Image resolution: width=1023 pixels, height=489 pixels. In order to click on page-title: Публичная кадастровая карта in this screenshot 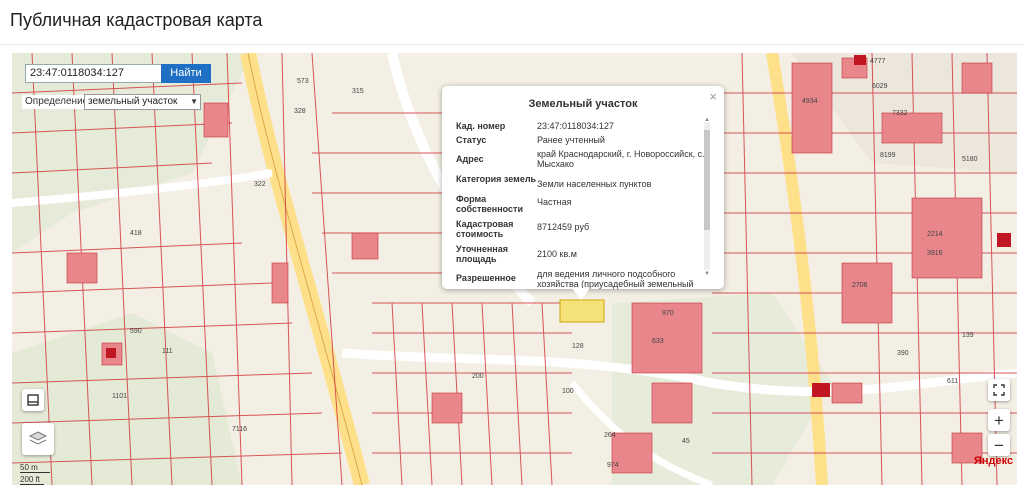, I will do `click(136, 20)`.